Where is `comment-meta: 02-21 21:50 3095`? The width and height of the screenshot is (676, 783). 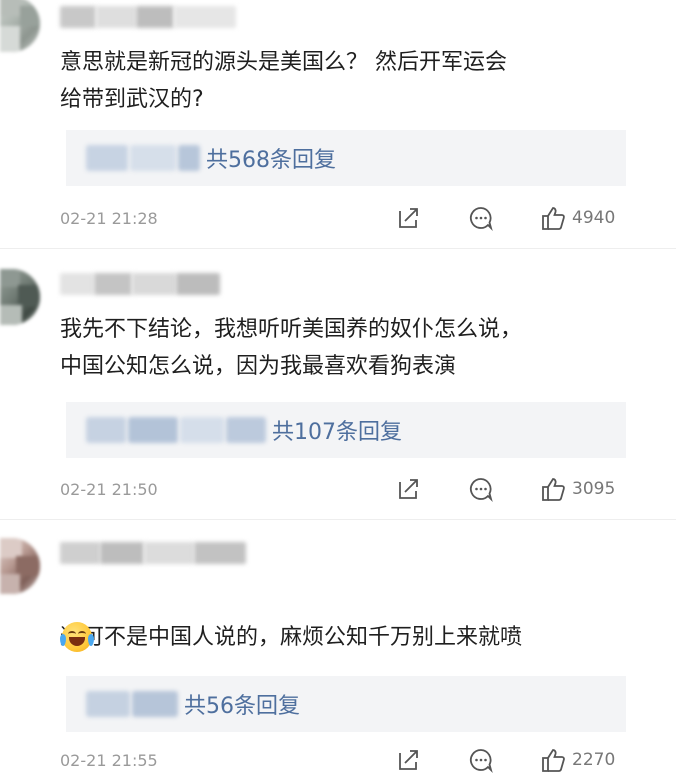
comment-meta: 02-21 21:50 3095 is located at coordinates (338, 489).